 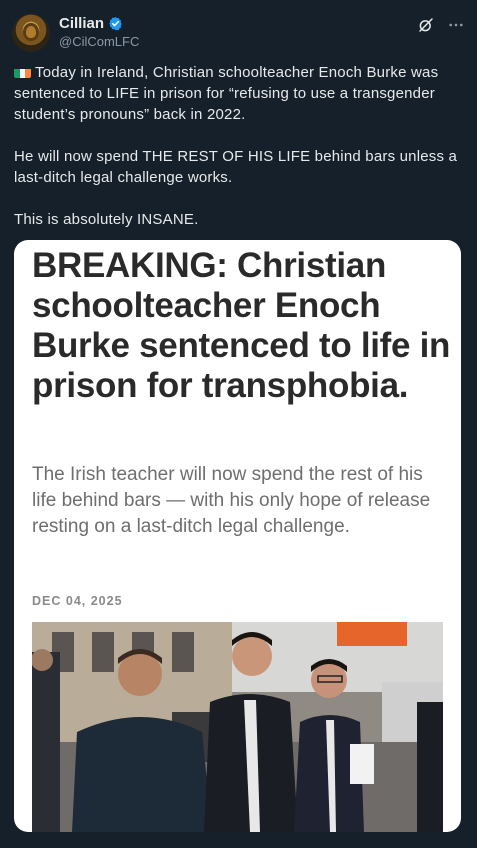 I want to click on verified-badge-icon, so click(x=115, y=23).